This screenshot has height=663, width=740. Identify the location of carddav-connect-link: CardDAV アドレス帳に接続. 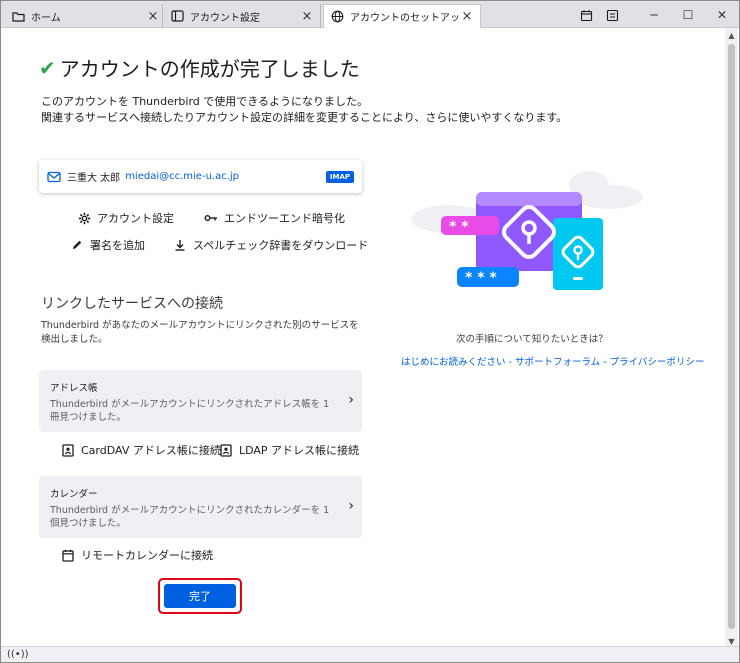
(141, 450).